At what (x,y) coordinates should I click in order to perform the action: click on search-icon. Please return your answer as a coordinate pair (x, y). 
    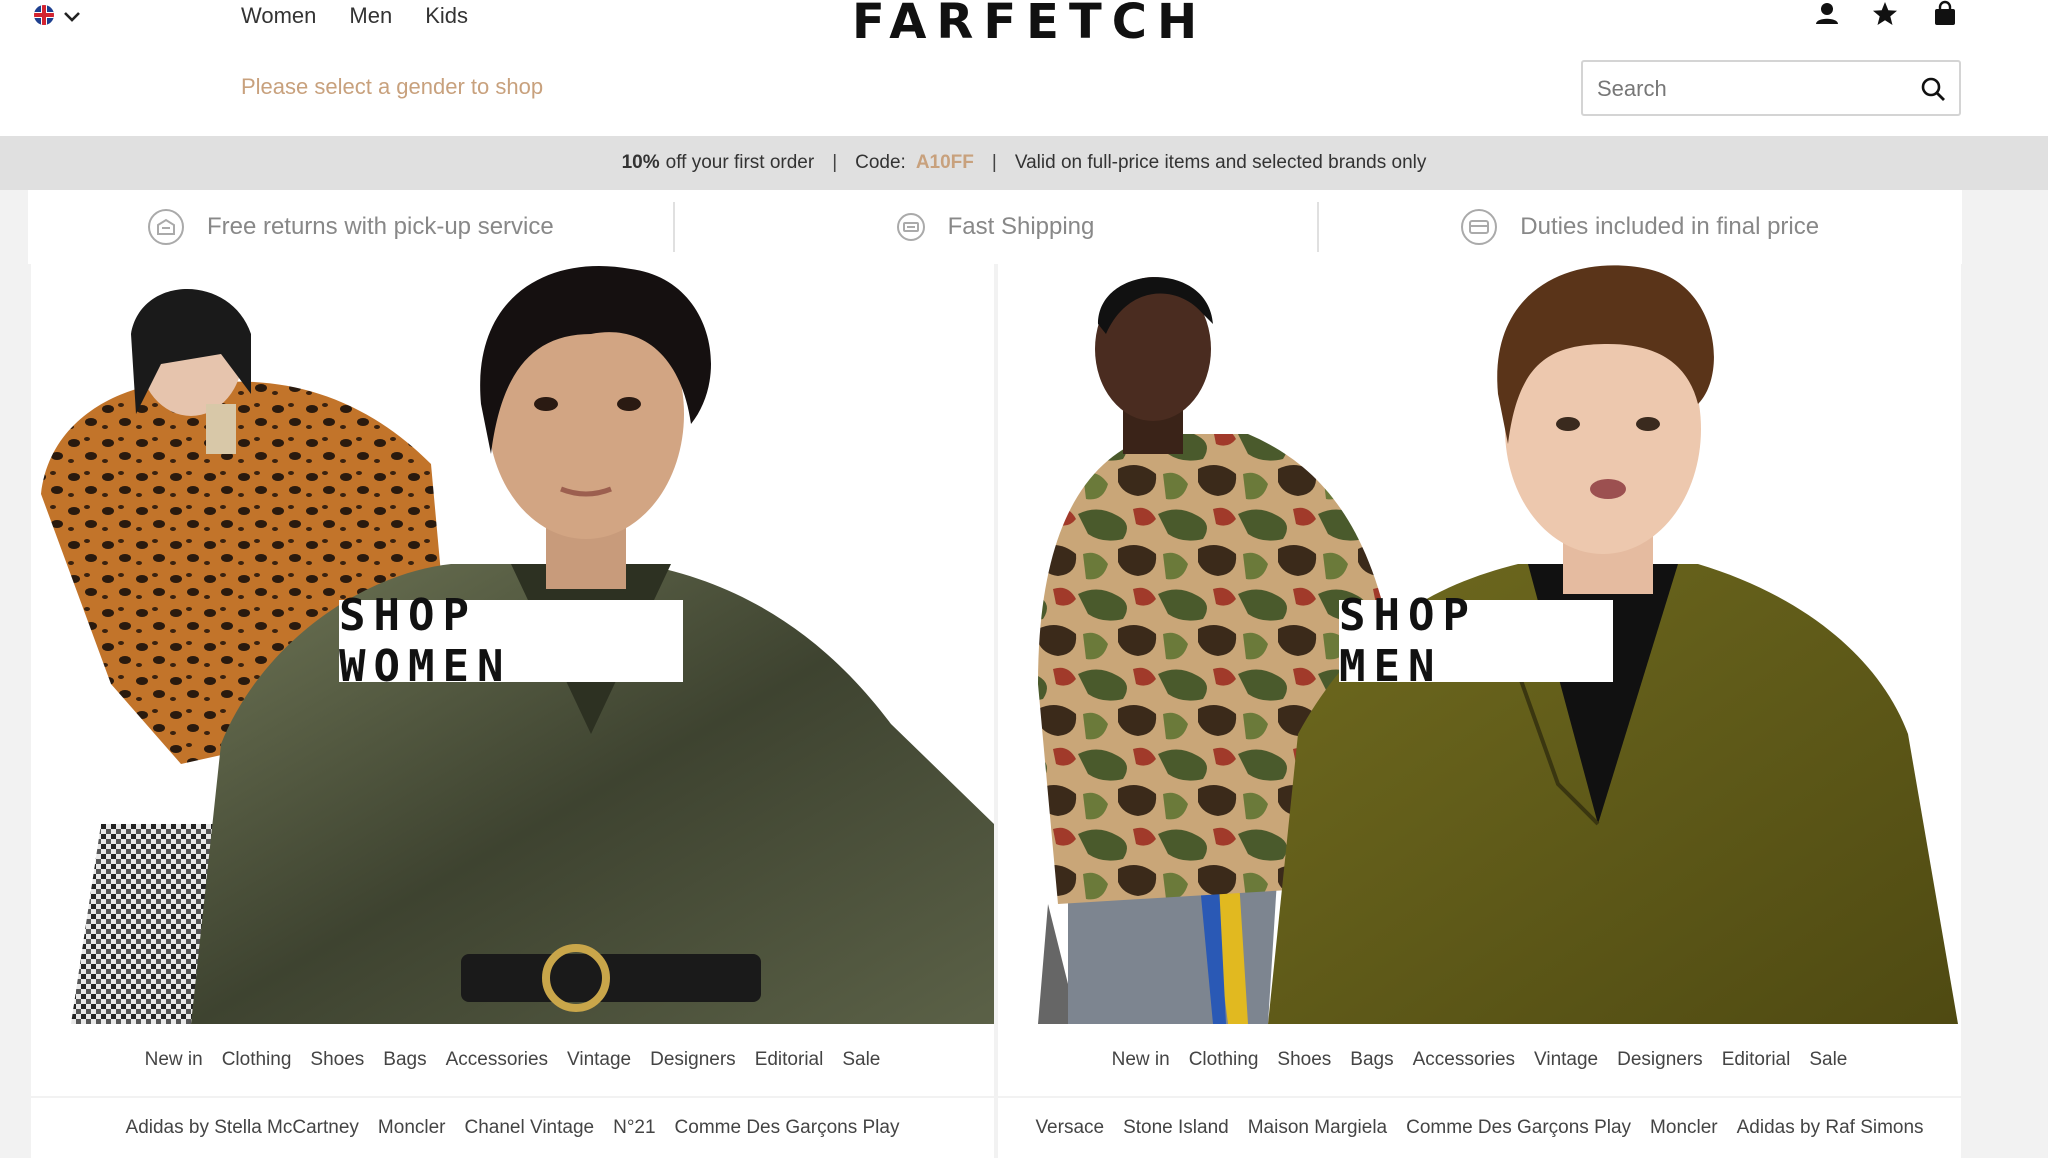
    Looking at the image, I should click on (1933, 89).